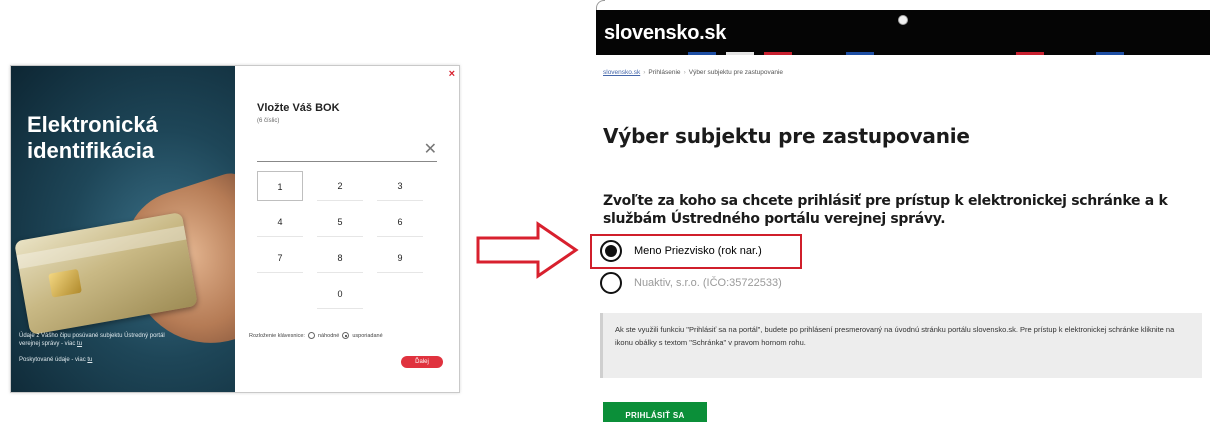 The width and height of the screenshot is (1210, 422). What do you see at coordinates (452, 74) in the screenshot?
I see `close-icon: ×` at bounding box center [452, 74].